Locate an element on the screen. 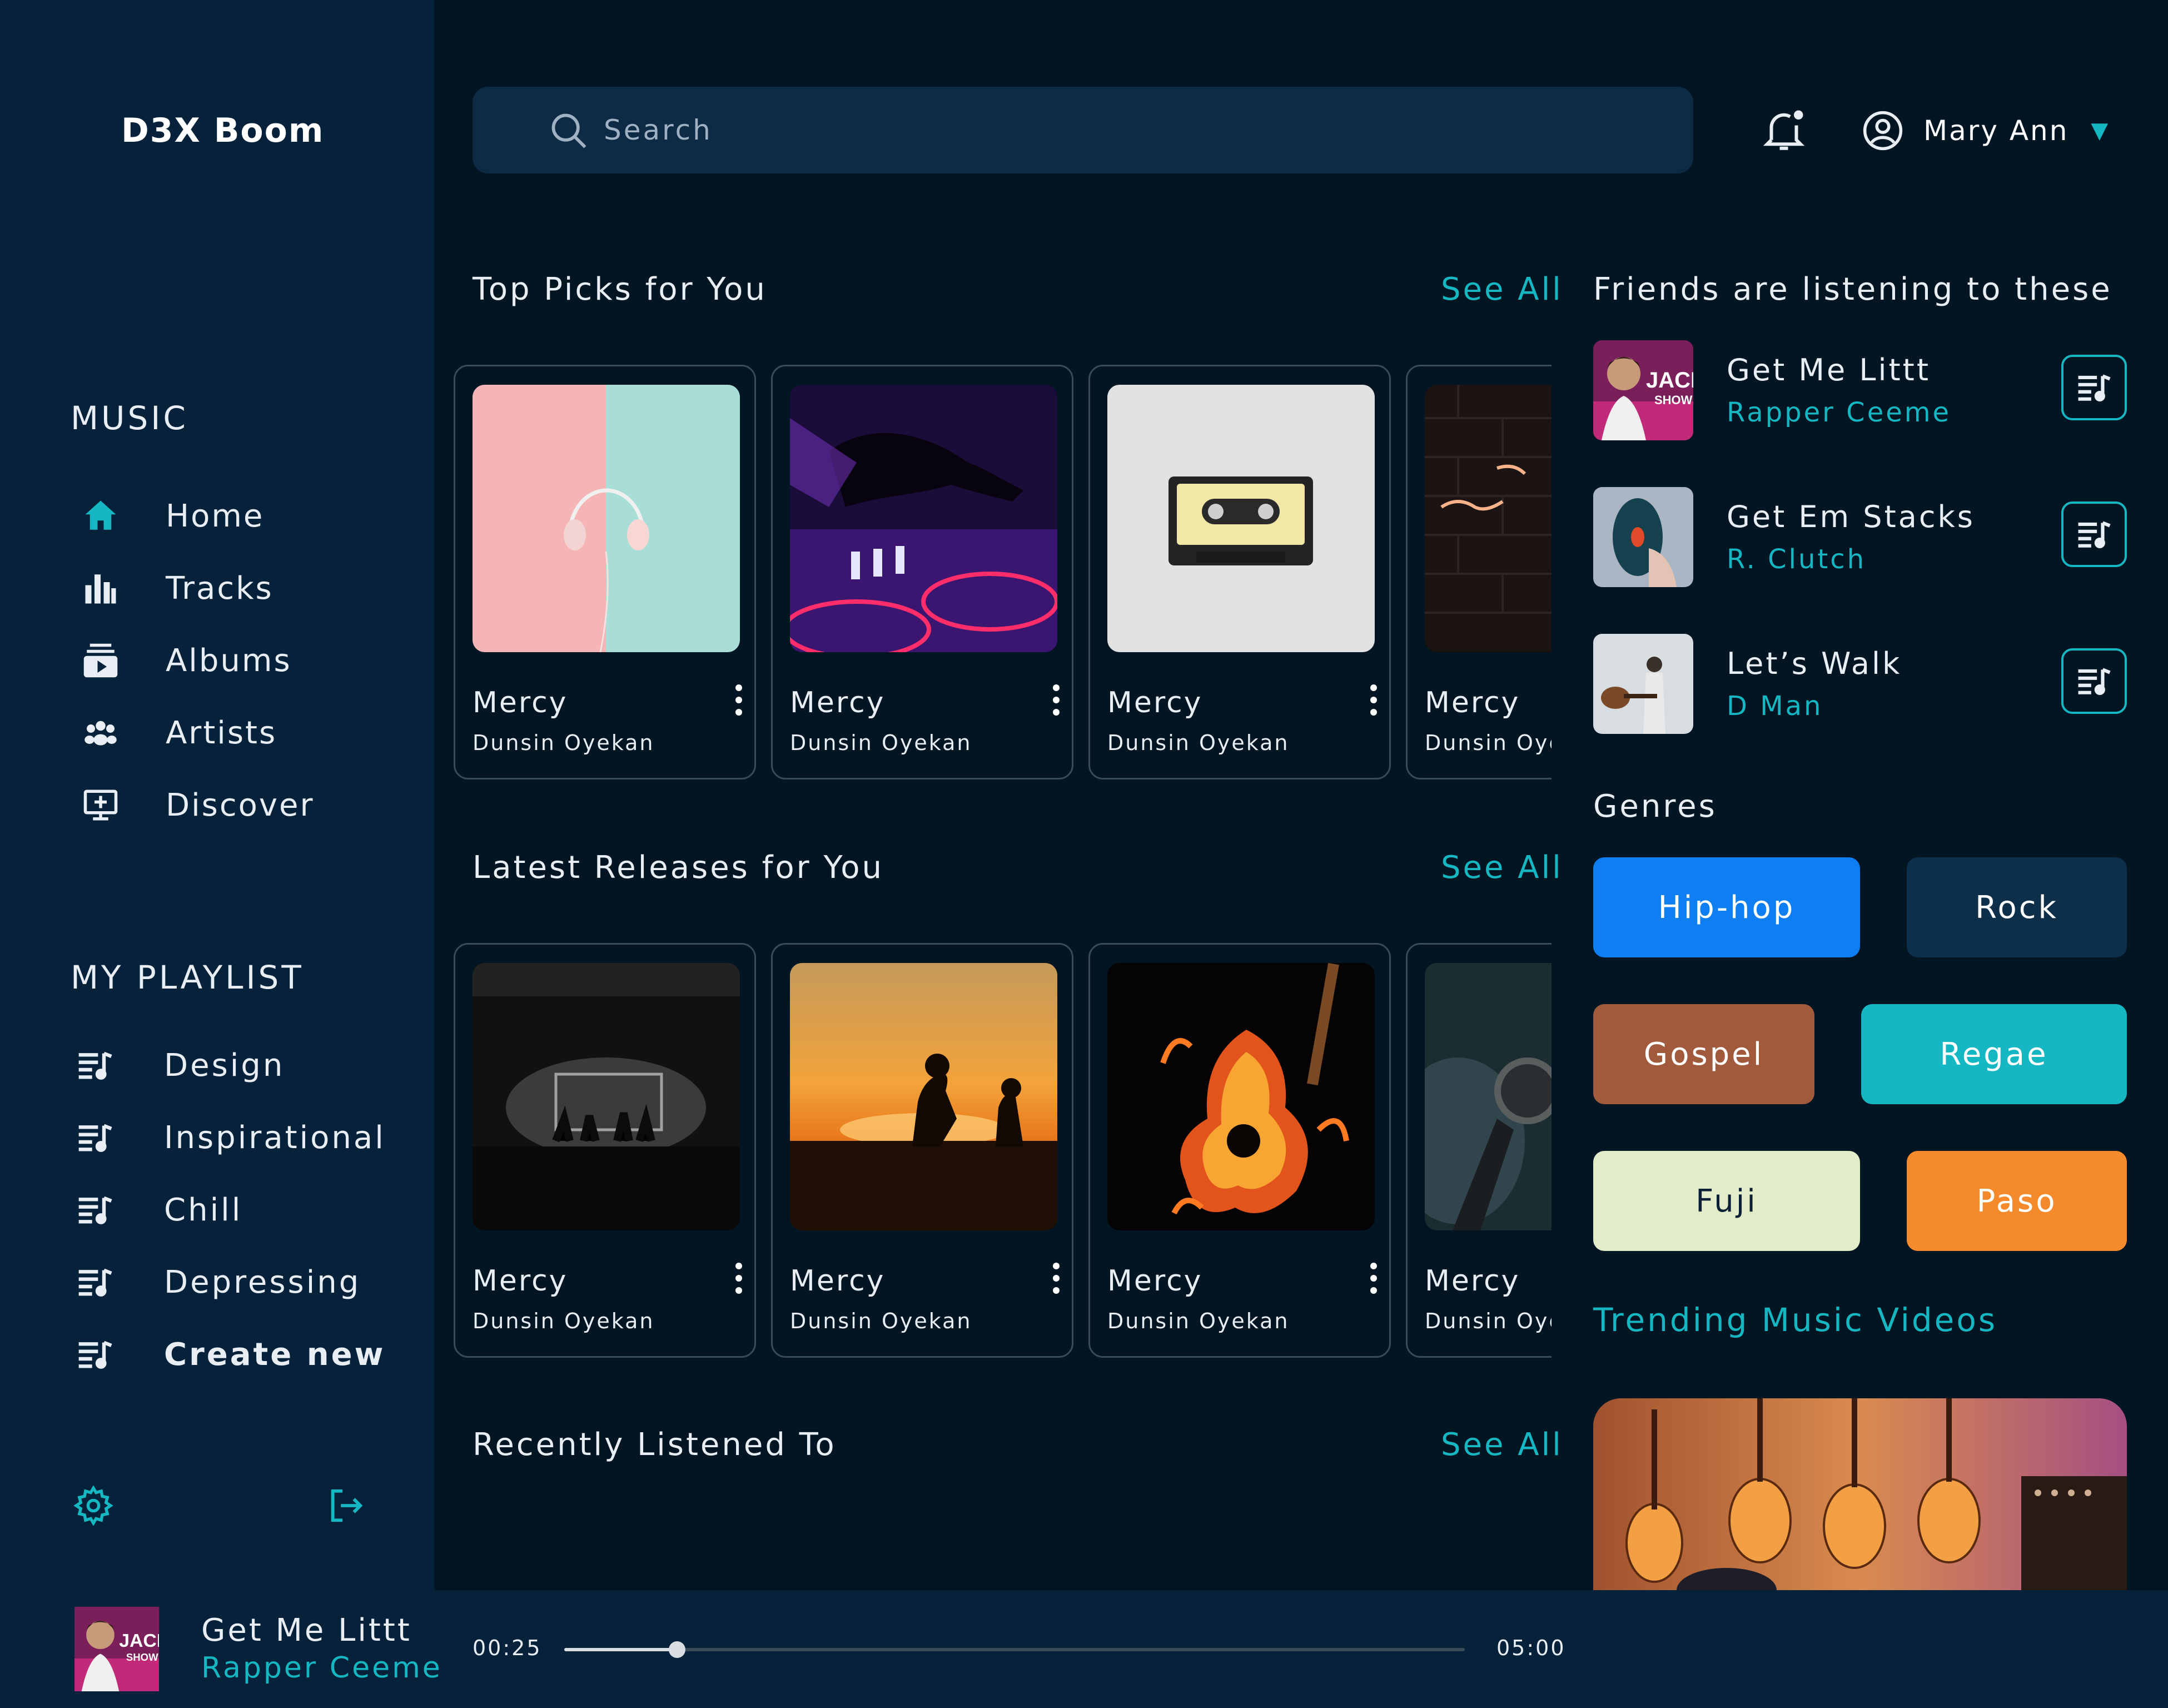 This screenshot has width=2168, height=1708. nav-item-discover: Discover is located at coordinates (196, 805).